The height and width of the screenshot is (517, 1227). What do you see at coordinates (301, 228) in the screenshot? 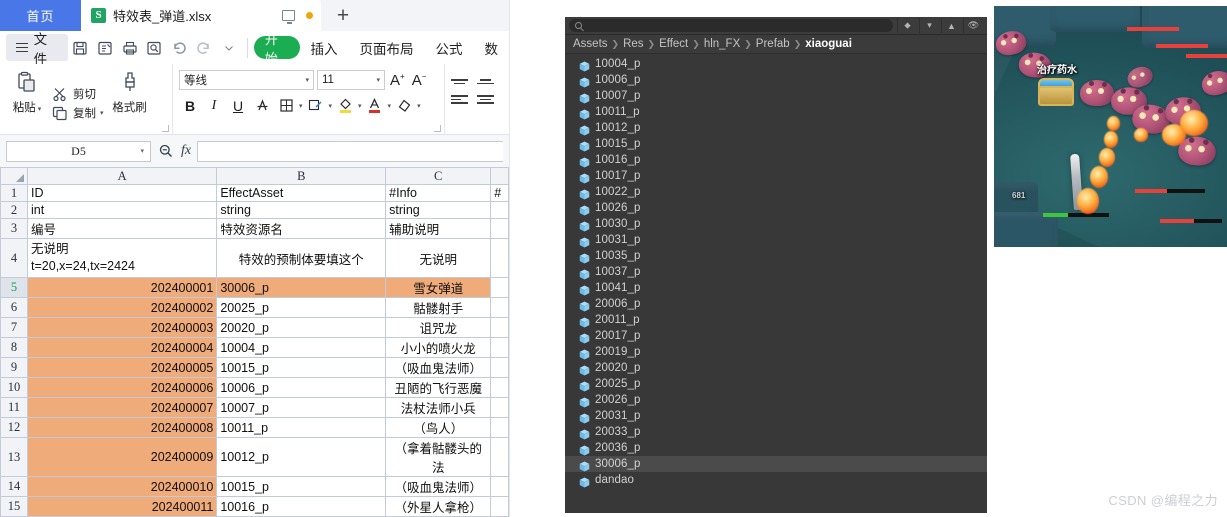
I see `cell-b3: 特效资源名` at bounding box center [301, 228].